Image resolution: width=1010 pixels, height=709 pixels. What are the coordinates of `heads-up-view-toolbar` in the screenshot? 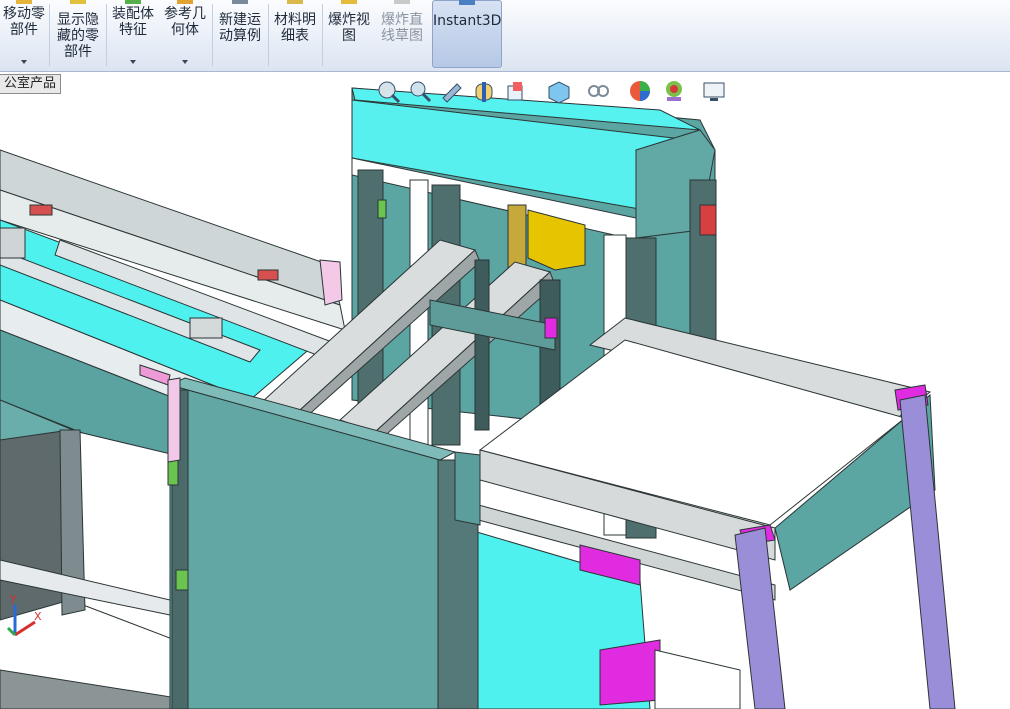 It's located at (555, 92).